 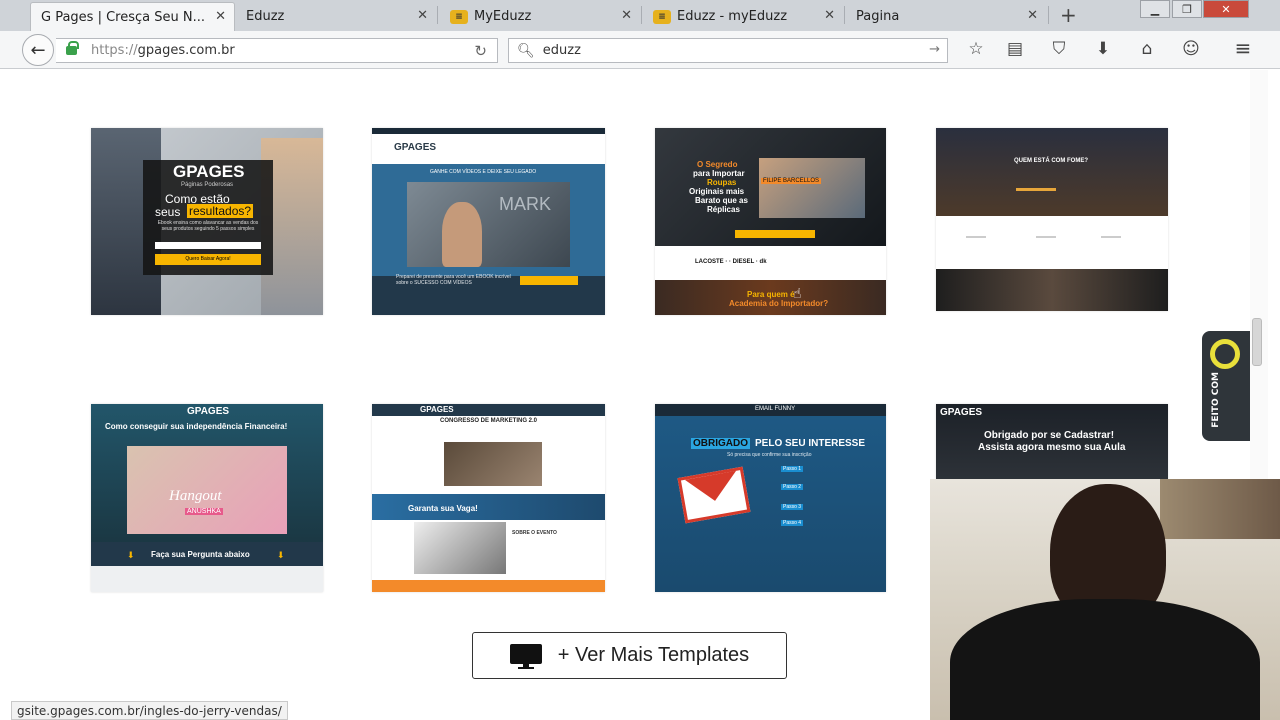 I want to click on cta-text: Garanta sua Vaga!, so click(x=443, y=508).